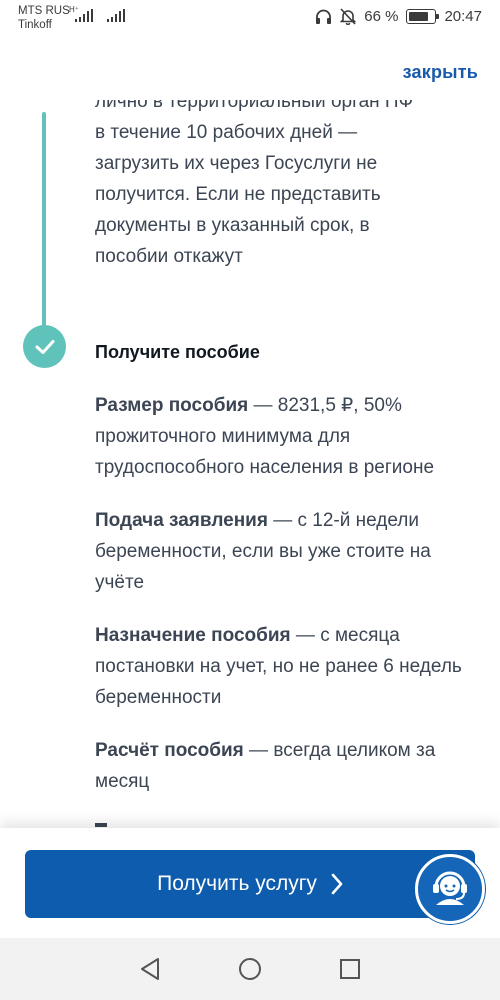 This screenshot has width=500, height=1000. I want to click on status-icons: 66 % 20:47, so click(398, 16).